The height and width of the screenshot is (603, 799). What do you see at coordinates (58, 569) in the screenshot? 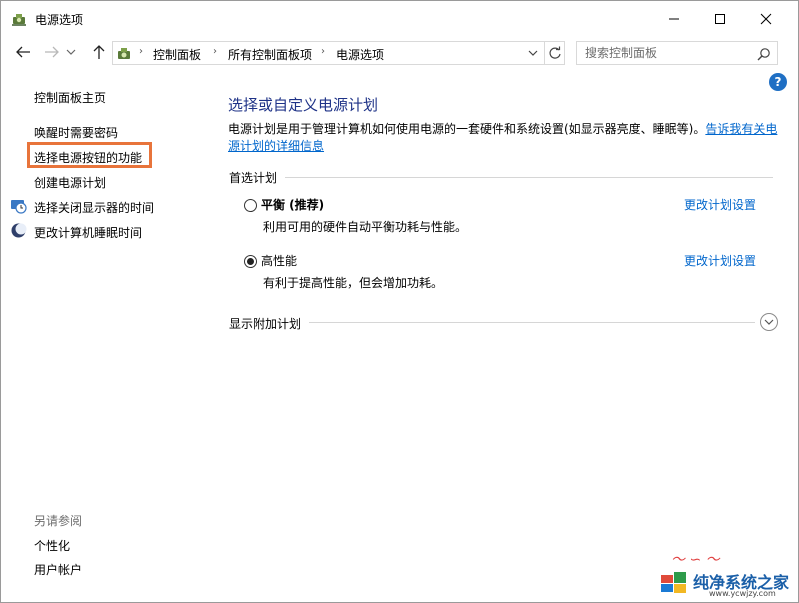
I see `user-accounts-link: 用户帐户` at bounding box center [58, 569].